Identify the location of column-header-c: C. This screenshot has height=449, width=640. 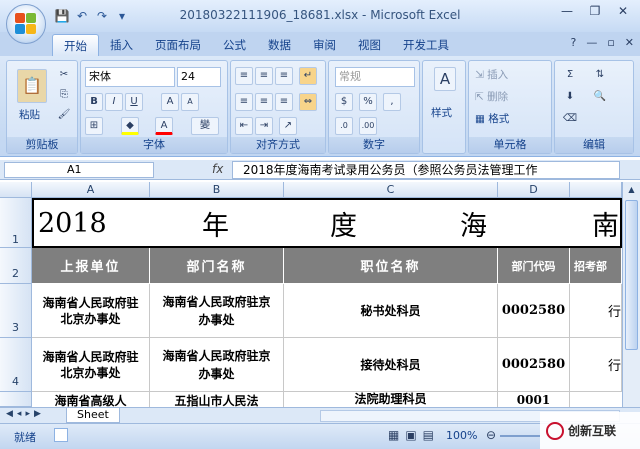
(391, 190).